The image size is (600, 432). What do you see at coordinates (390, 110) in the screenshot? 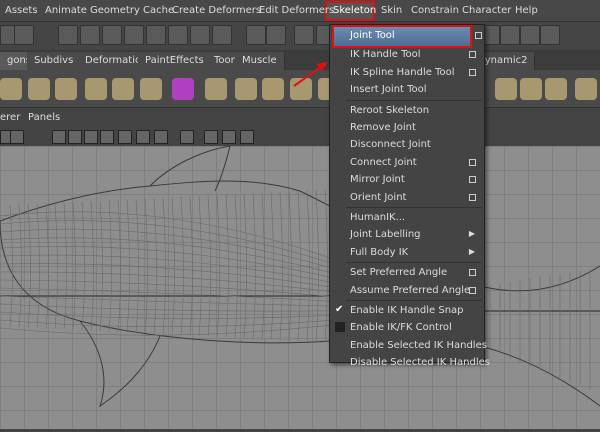
I see `menu-item-label: Reroot Skeleton` at bounding box center [390, 110].